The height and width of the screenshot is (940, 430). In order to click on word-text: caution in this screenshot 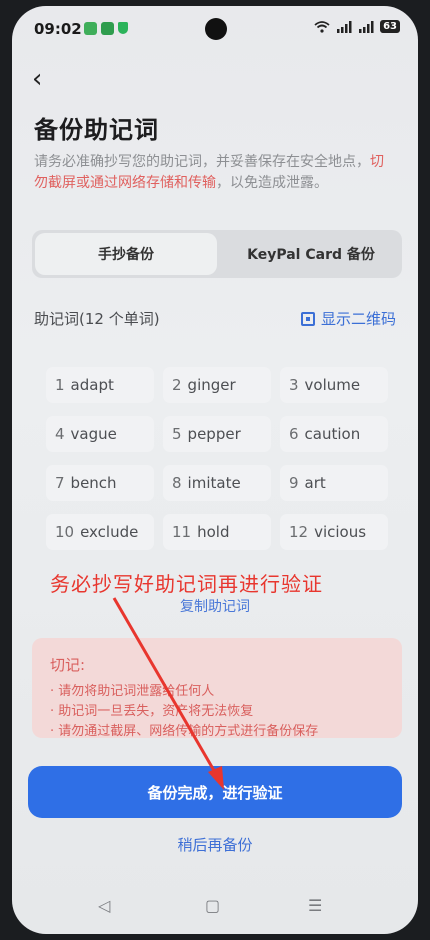, I will do `click(332, 434)`.